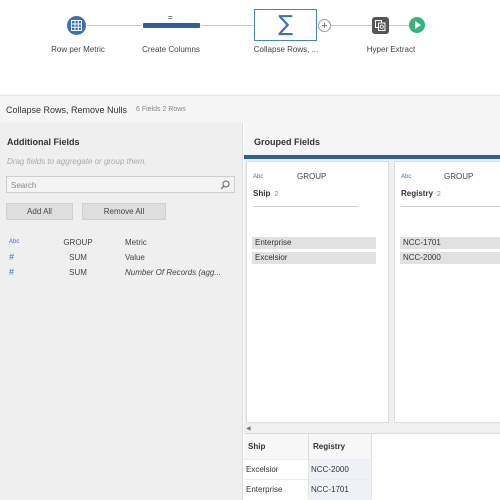 The image size is (500, 500). What do you see at coordinates (372, 141) in the screenshot?
I see `grouped-fields-header: Grouped Fields` at bounding box center [372, 141].